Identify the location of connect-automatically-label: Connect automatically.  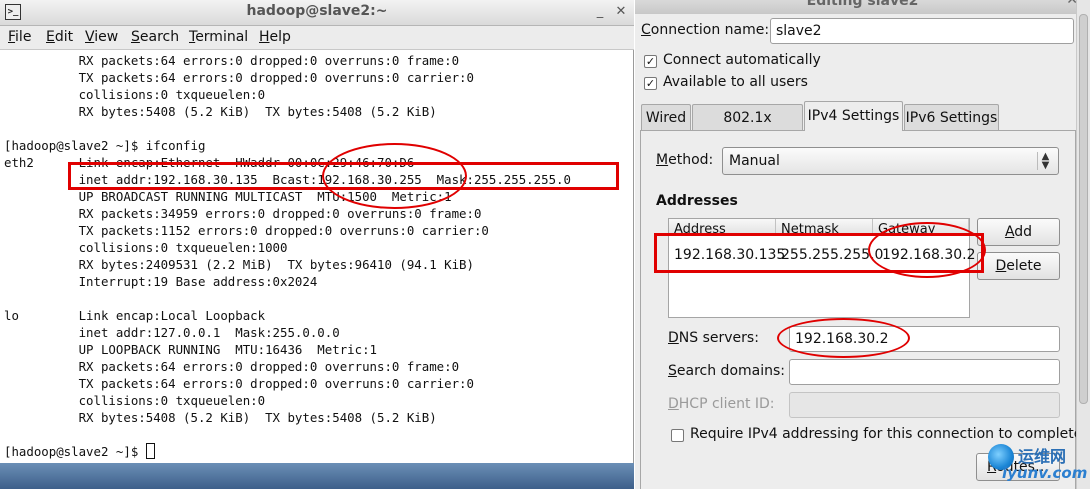
(742, 60).